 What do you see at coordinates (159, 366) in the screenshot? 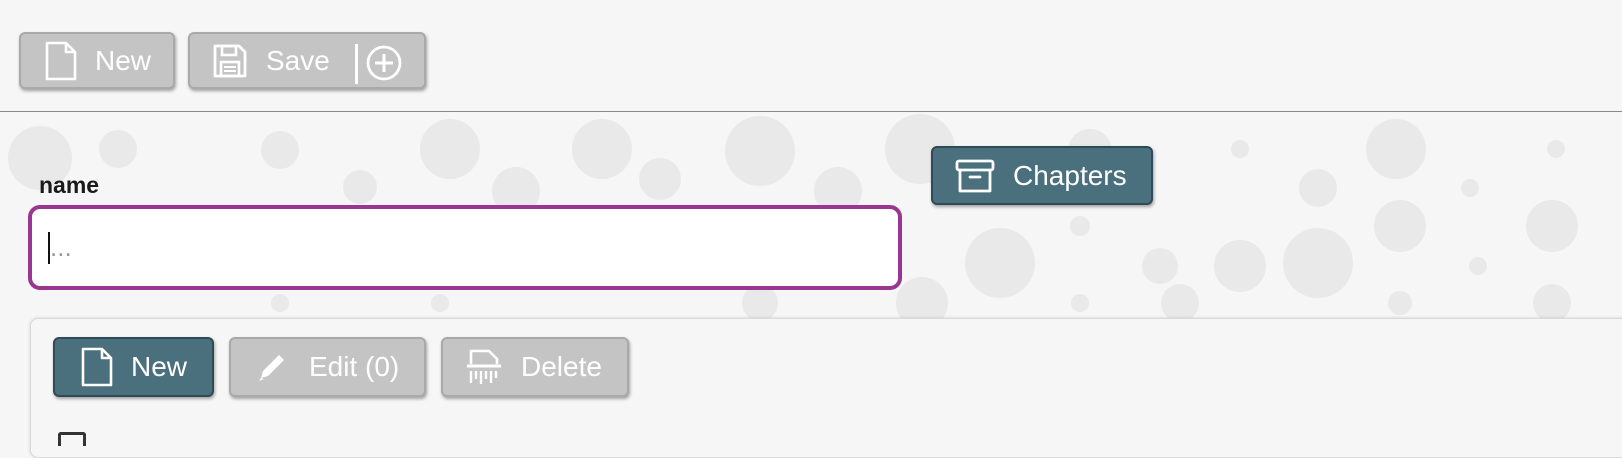
I see `list-new-button-label: New` at bounding box center [159, 366].